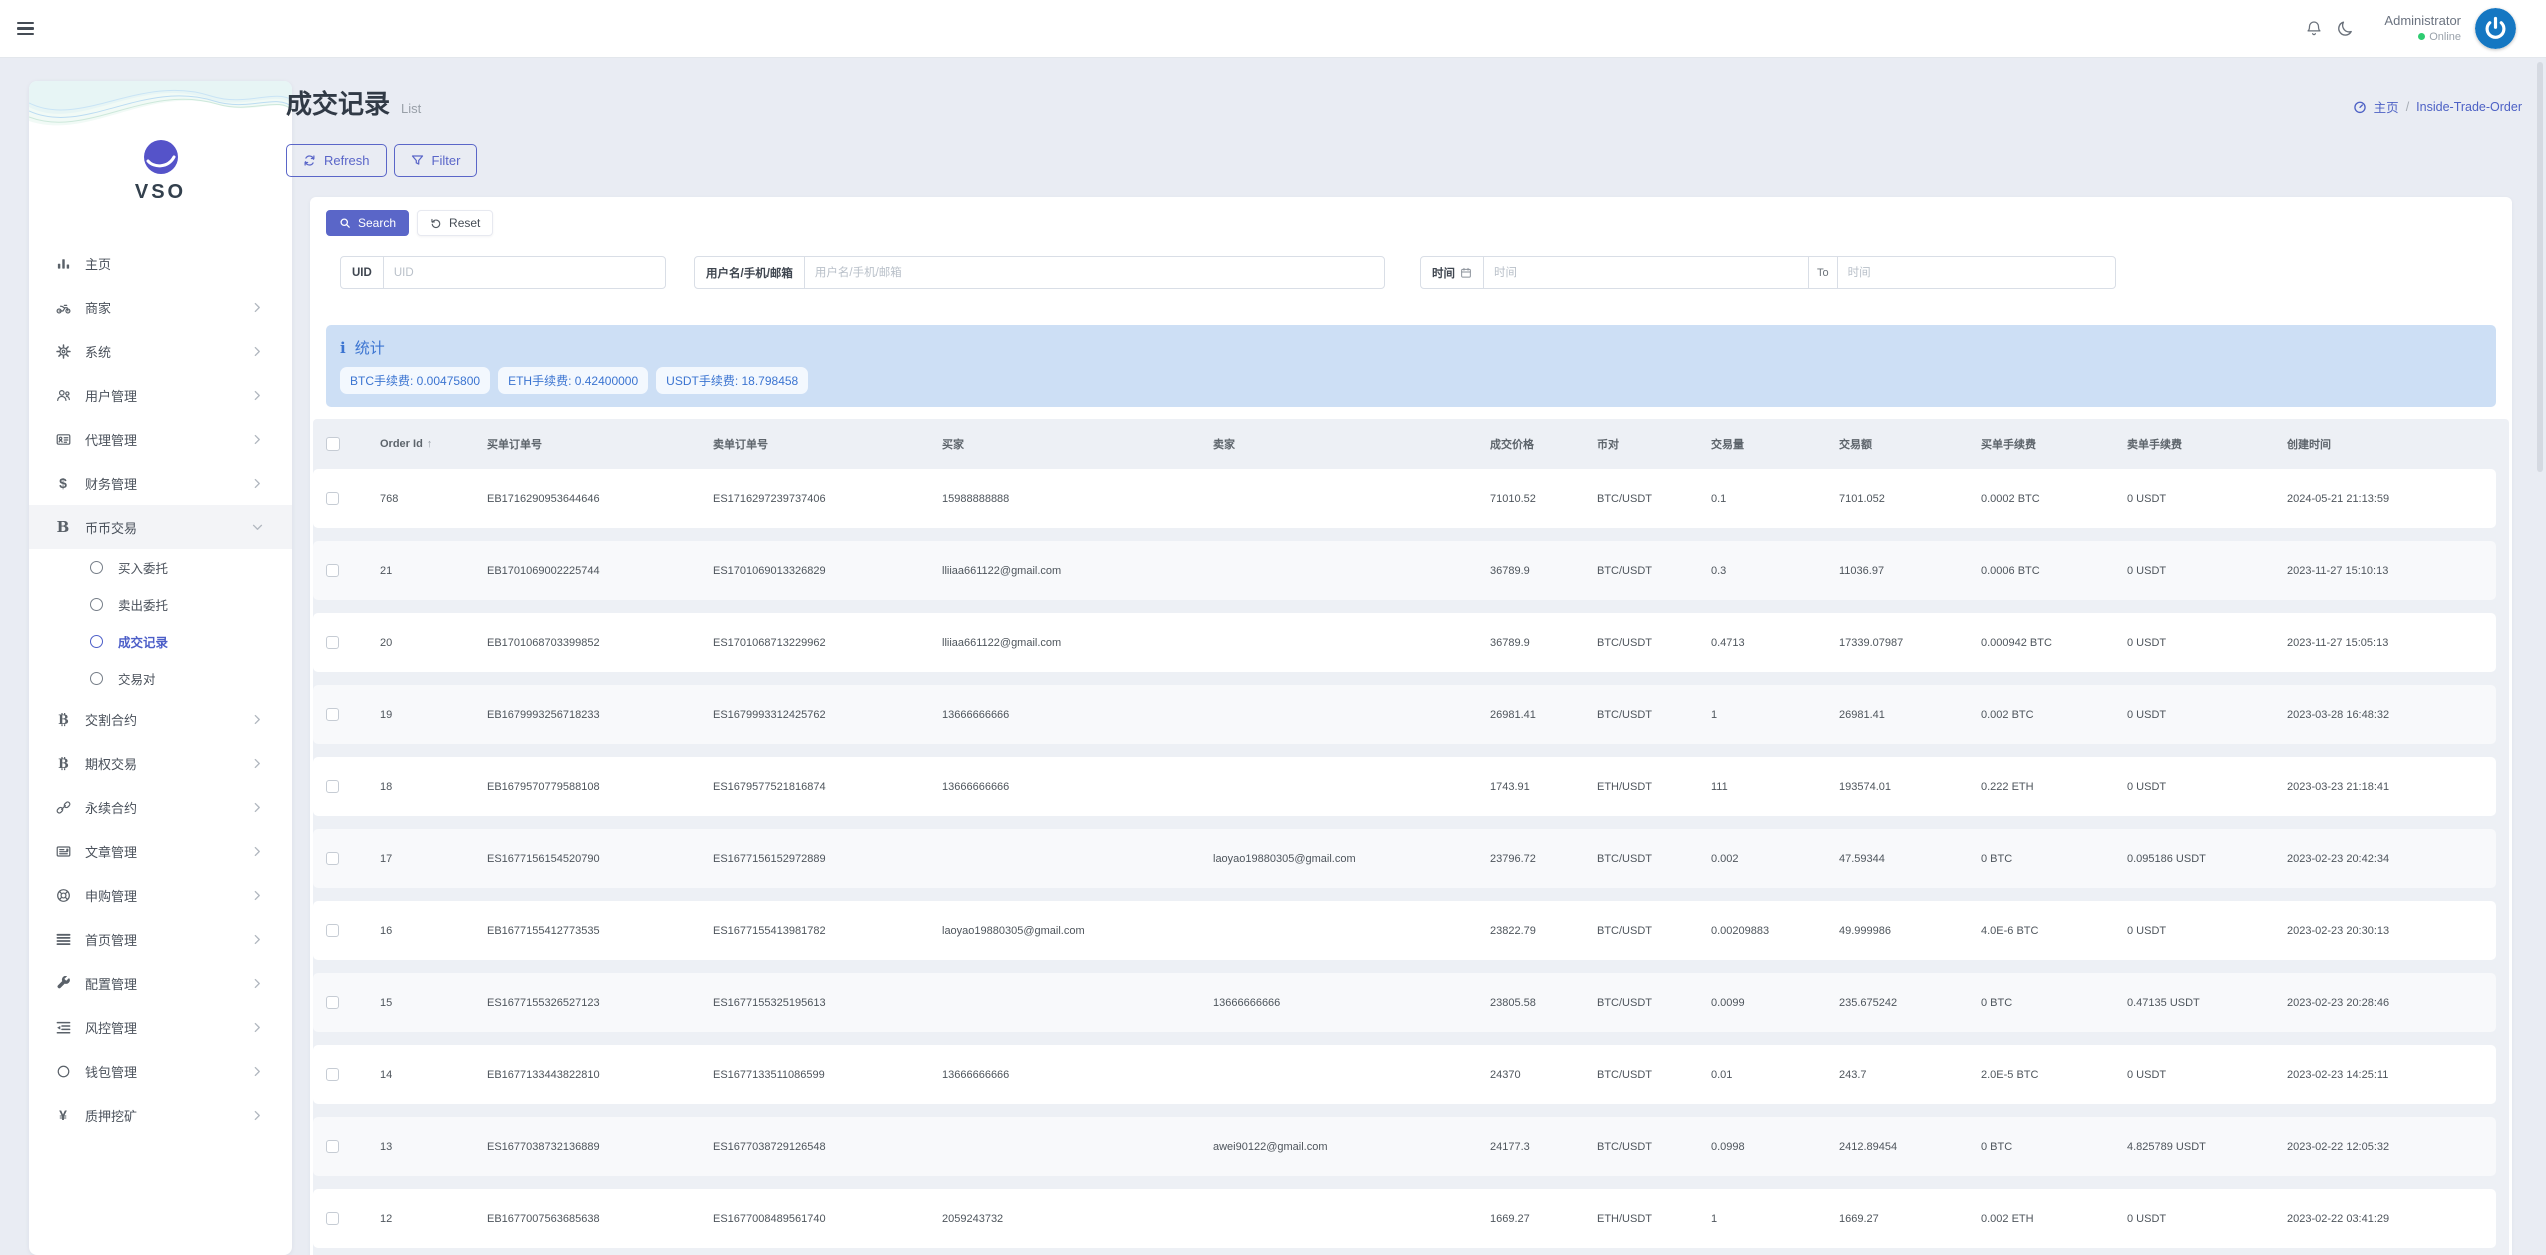 Image resolution: width=2546 pixels, height=1255 pixels. What do you see at coordinates (98, 264) in the screenshot?
I see `sidebar-item-label: 主页` at bounding box center [98, 264].